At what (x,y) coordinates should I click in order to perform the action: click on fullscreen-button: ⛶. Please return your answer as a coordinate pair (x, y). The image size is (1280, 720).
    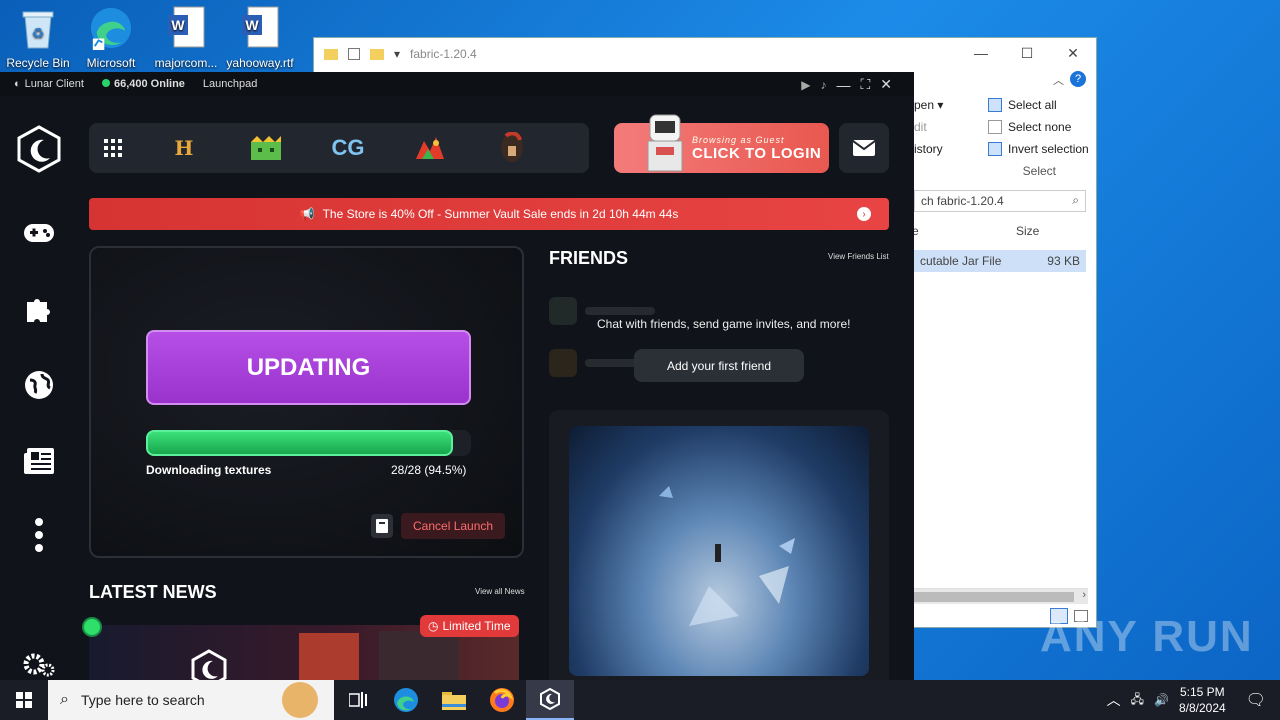
    Looking at the image, I should click on (865, 84).